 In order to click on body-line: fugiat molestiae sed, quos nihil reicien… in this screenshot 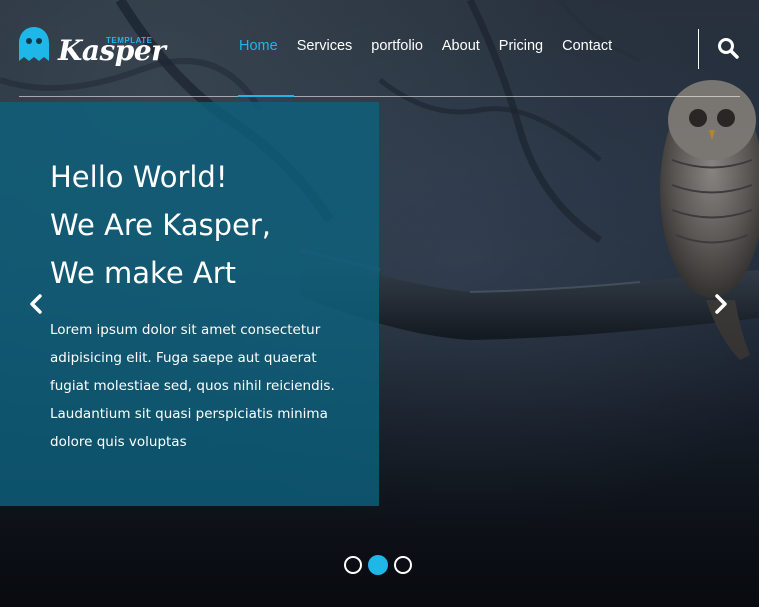, I will do `click(192, 386)`.